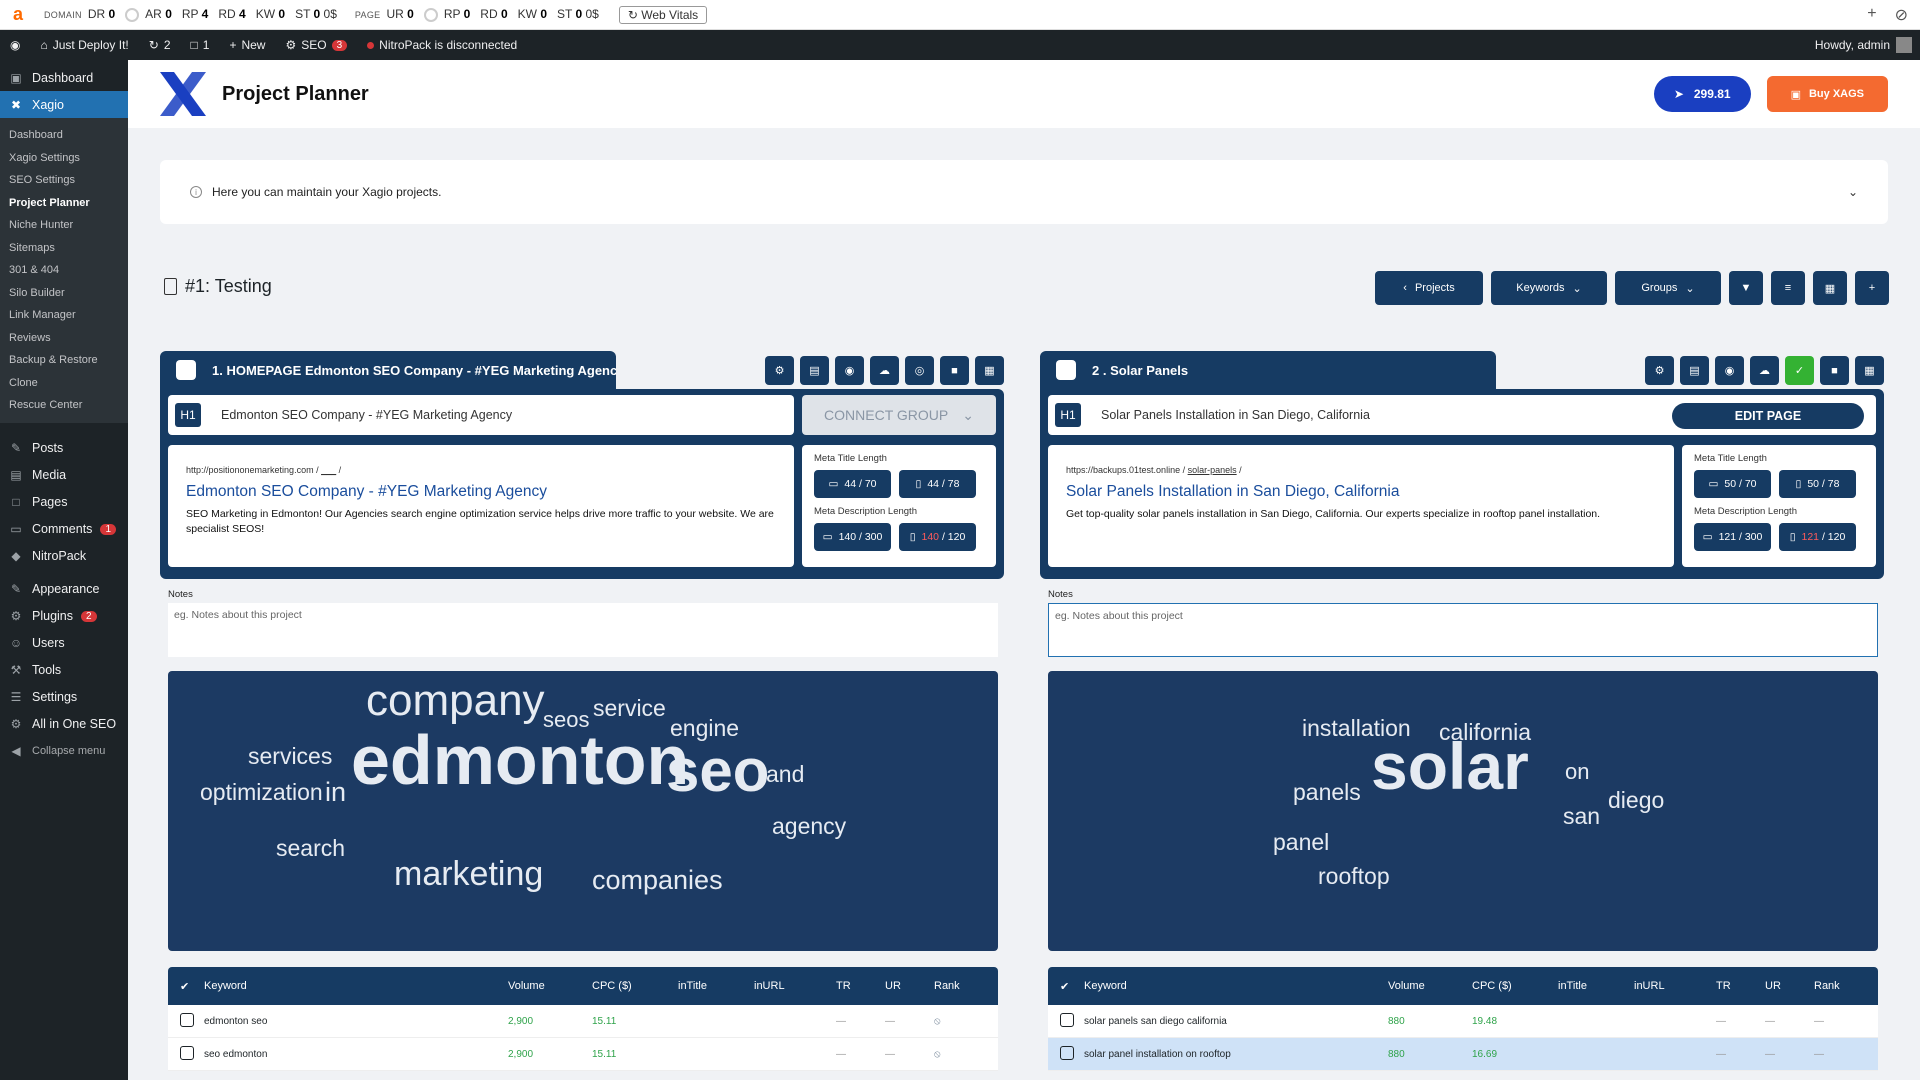  Describe the element at coordinates (64, 616) in the screenshot. I see `sidebar-item-plugins: ⚙ Plugins 2` at that location.